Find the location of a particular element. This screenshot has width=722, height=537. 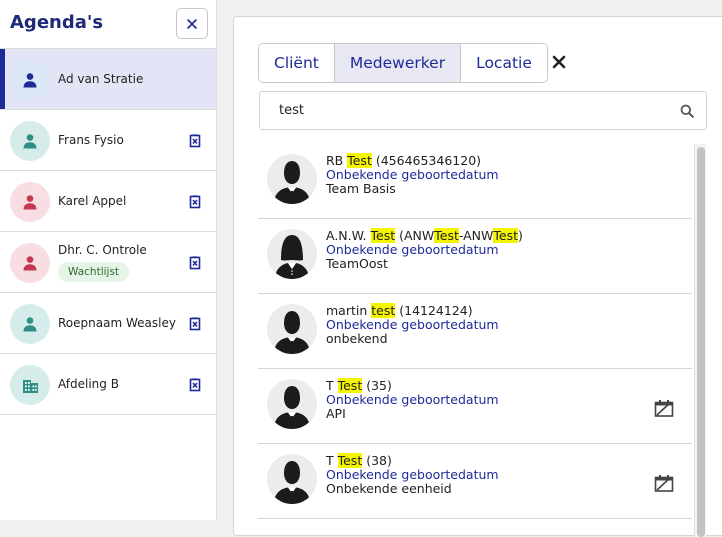

result-row: T Test (35) Onbekende geboortedatum API is located at coordinates (475, 406).